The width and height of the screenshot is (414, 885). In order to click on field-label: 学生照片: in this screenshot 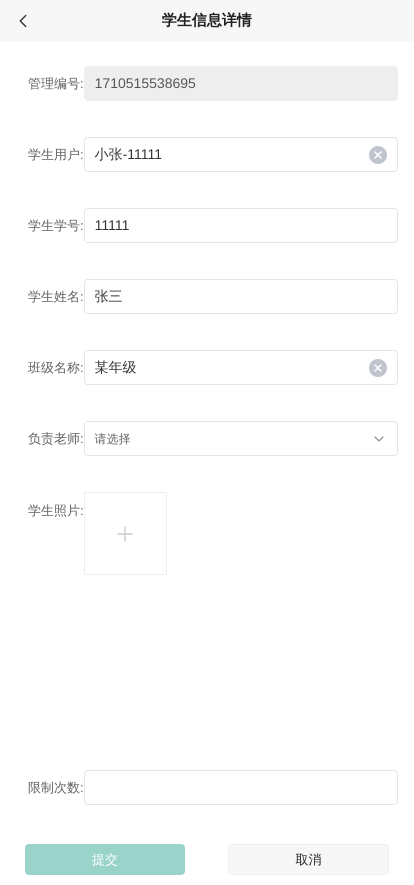, I will do `click(56, 510)`.